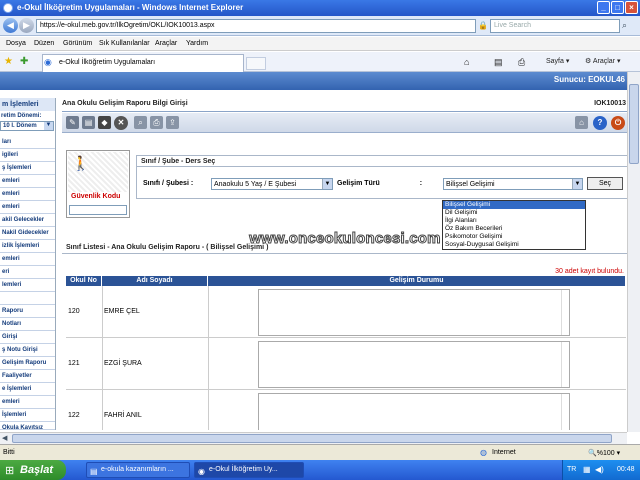 This screenshot has width=640, height=480. Describe the element at coordinates (618, 123) in the screenshot. I see `power-icon: ⏻` at that location.